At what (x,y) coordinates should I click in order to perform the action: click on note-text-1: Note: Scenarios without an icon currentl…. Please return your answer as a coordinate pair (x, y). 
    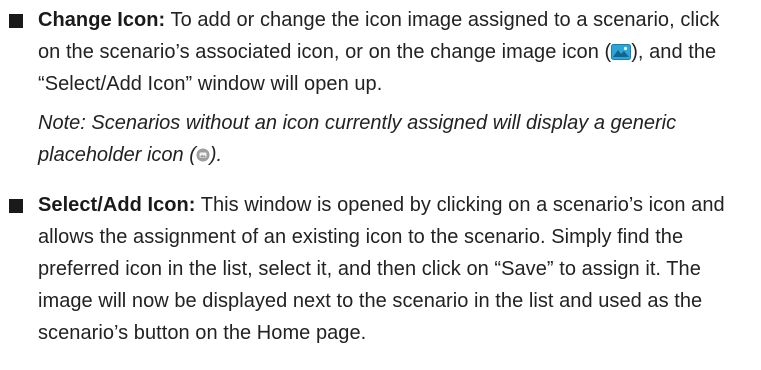
    Looking at the image, I should click on (357, 139).